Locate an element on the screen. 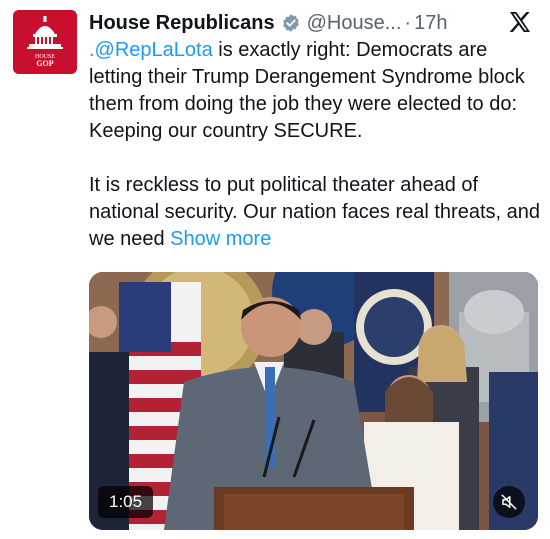 Image resolution: width=550 pixels, height=539 pixels. capitol-dome-logo: HOUSE GOP is located at coordinates (45, 42).